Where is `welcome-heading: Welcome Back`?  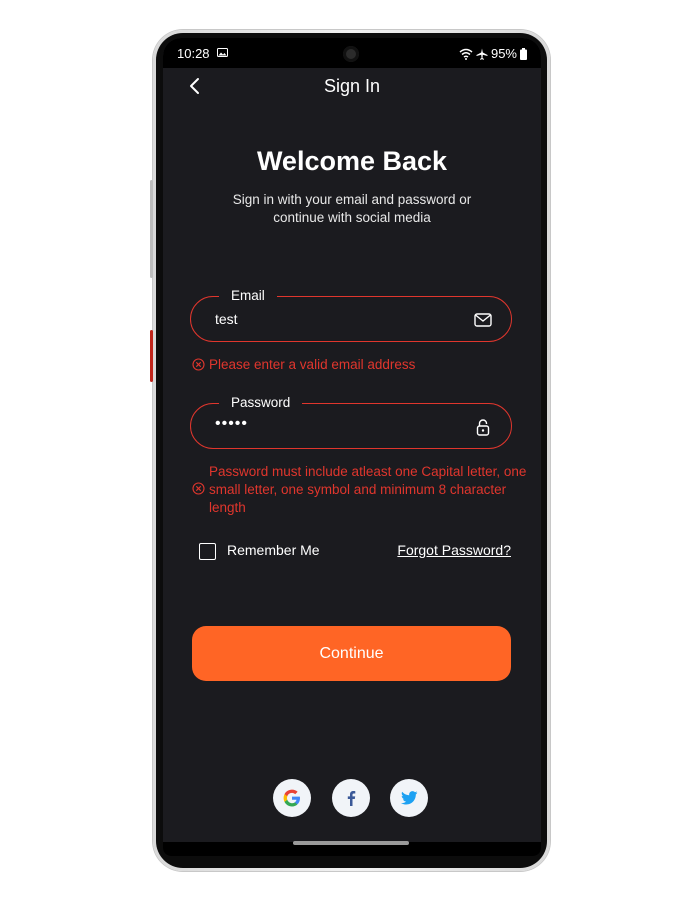 welcome-heading: Welcome Back is located at coordinates (352, 161).